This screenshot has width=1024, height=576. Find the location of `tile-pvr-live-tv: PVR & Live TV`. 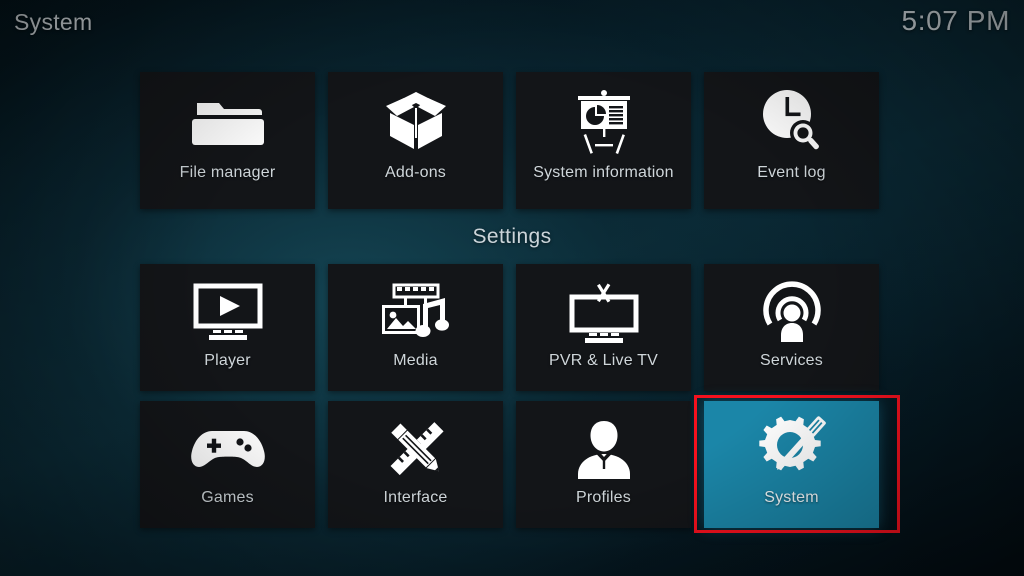

tile-pvr-live-tv: PVR & Live TV is located at coordinates (603, 327).